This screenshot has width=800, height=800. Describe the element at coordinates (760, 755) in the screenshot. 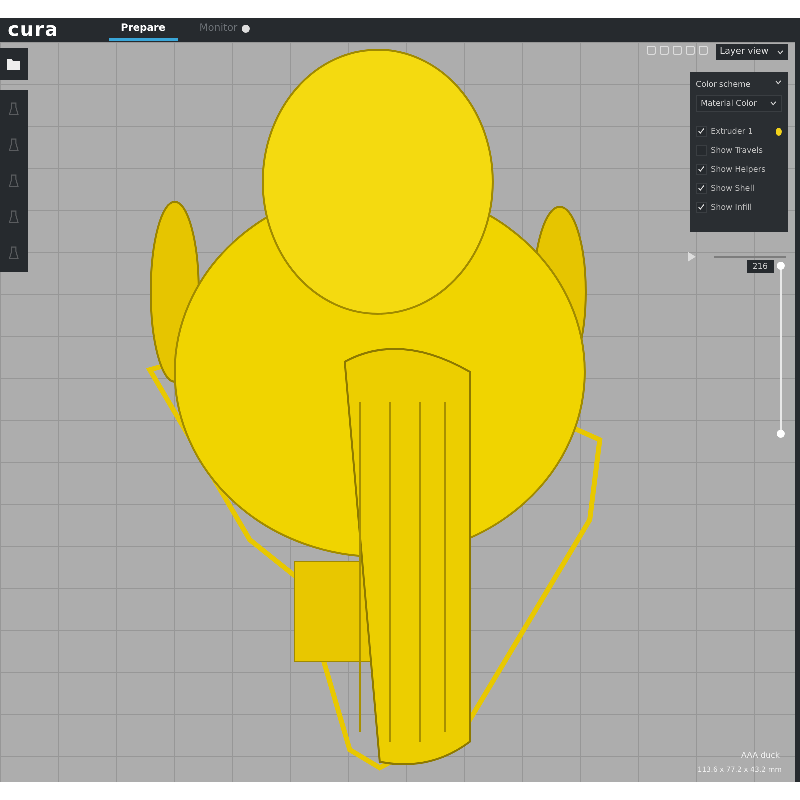

I see `object-name: AAA duck` at that location.